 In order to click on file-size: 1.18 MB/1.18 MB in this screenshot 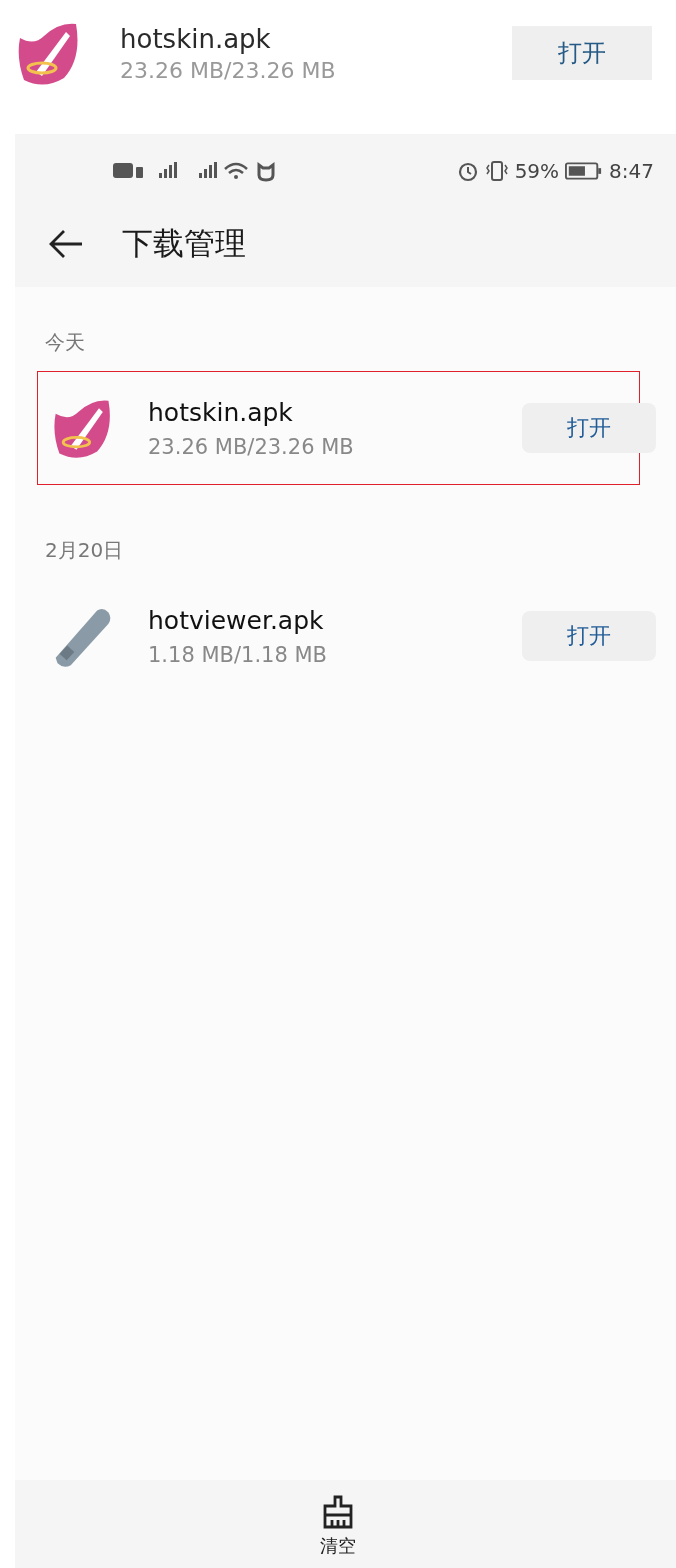, I will do `click(238, 654)`.